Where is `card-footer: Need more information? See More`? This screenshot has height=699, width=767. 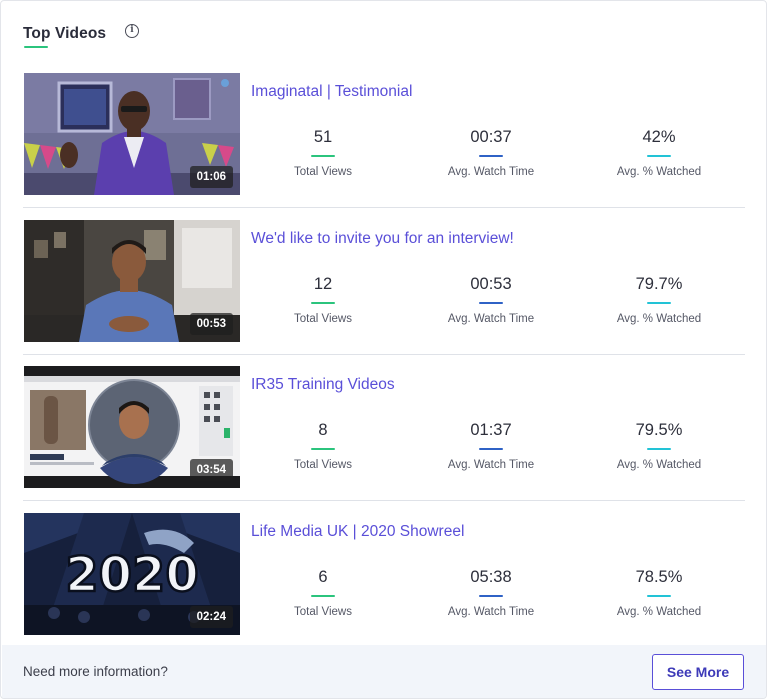 card-footer: Need more information? See More is located at coordinates (384, 671).